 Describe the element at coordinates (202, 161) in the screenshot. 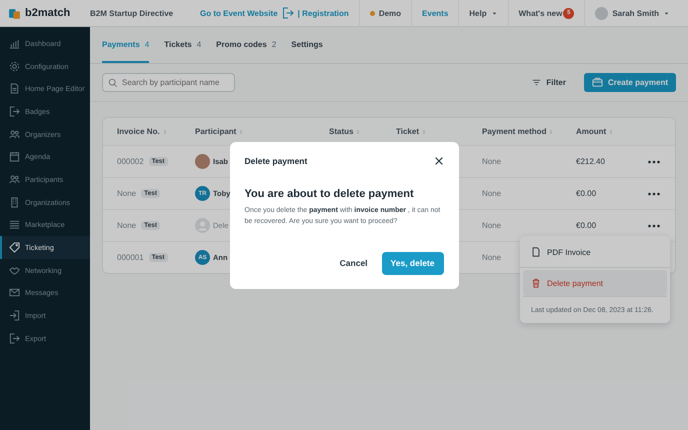

I see `avatar-photo` at that location.